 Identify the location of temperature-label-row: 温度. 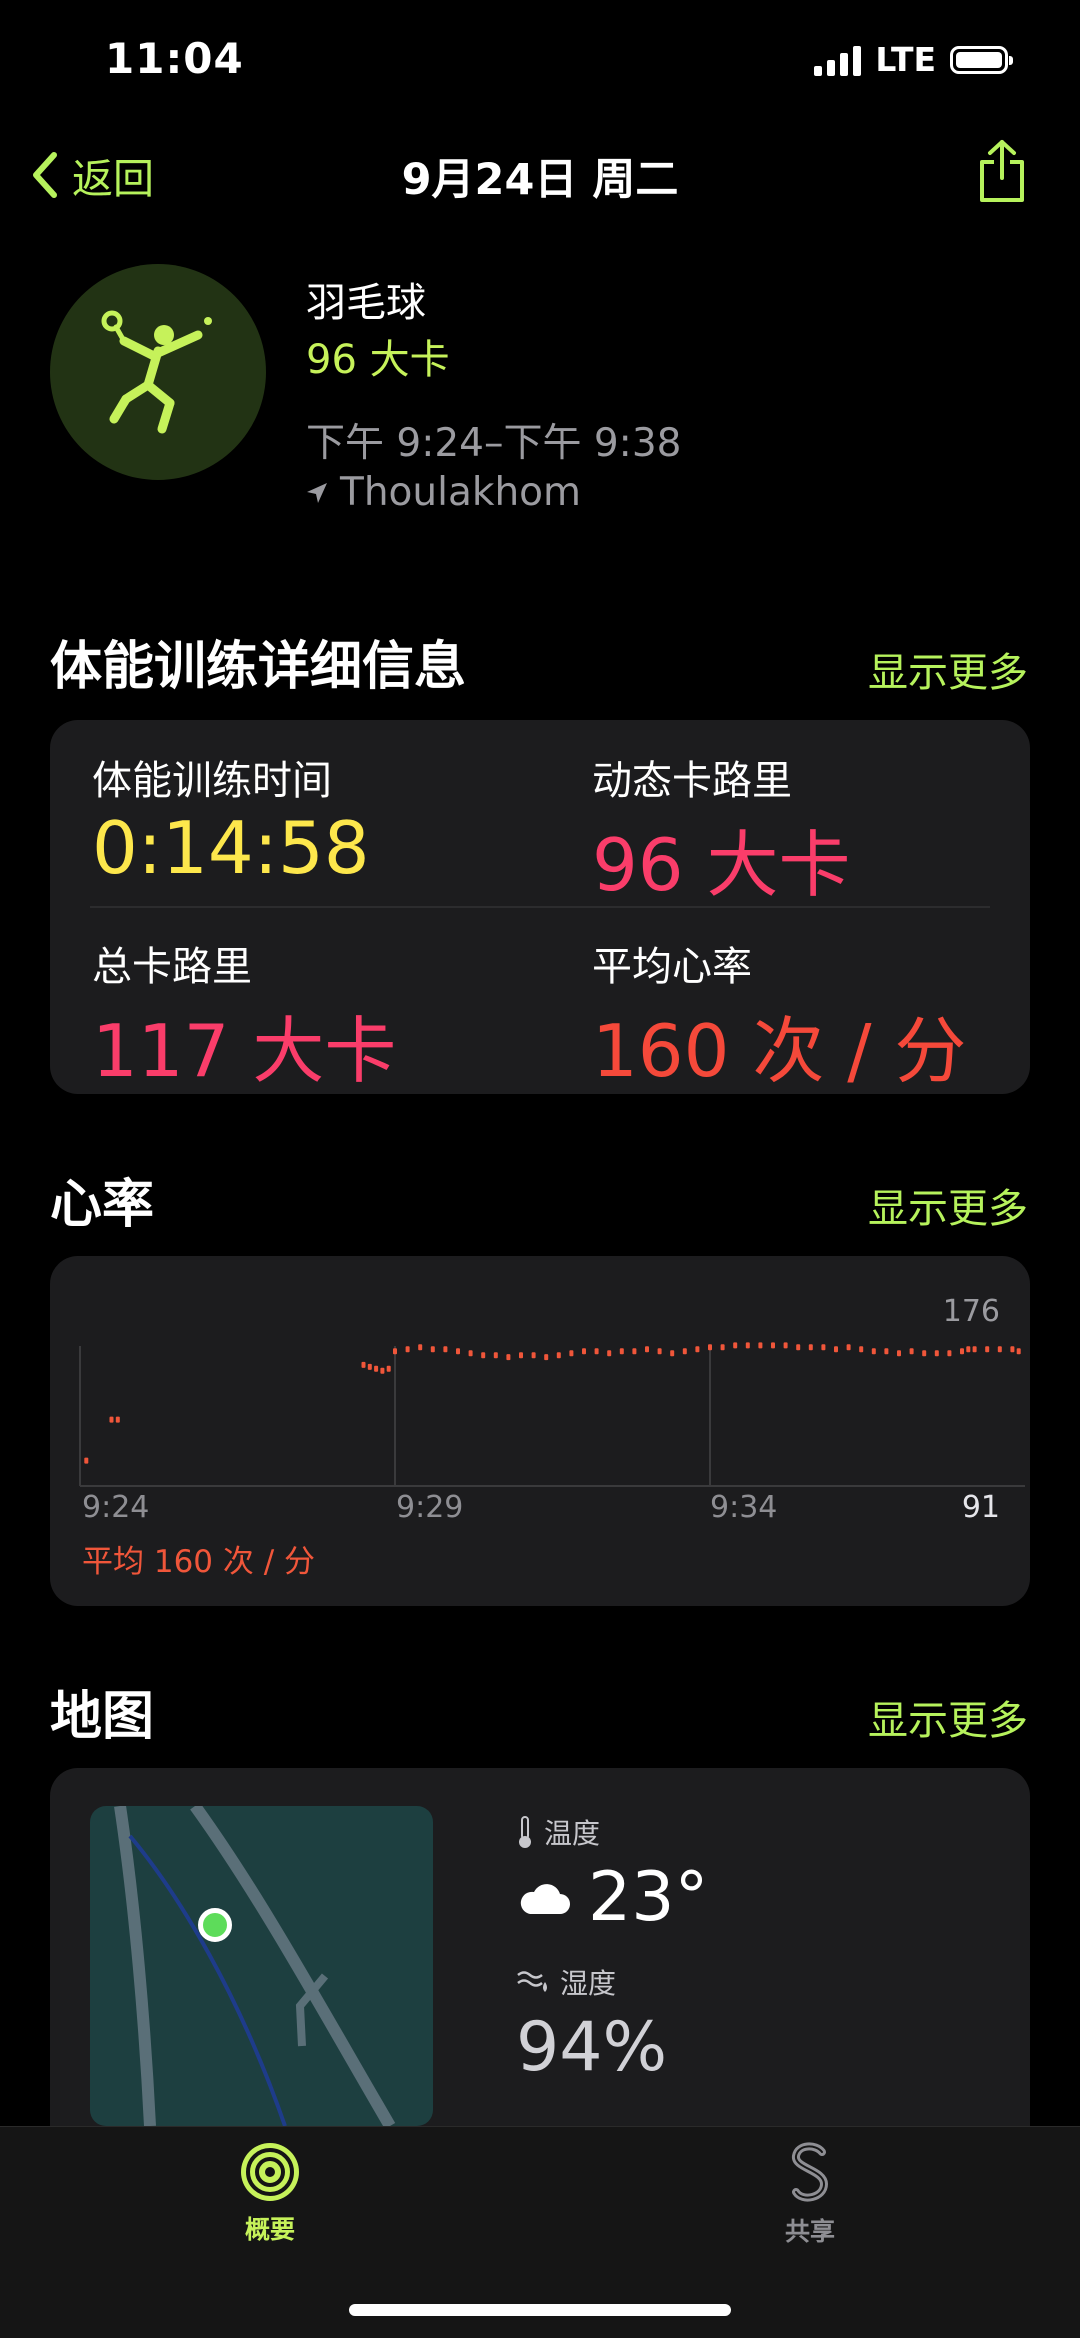
(558, 1832).